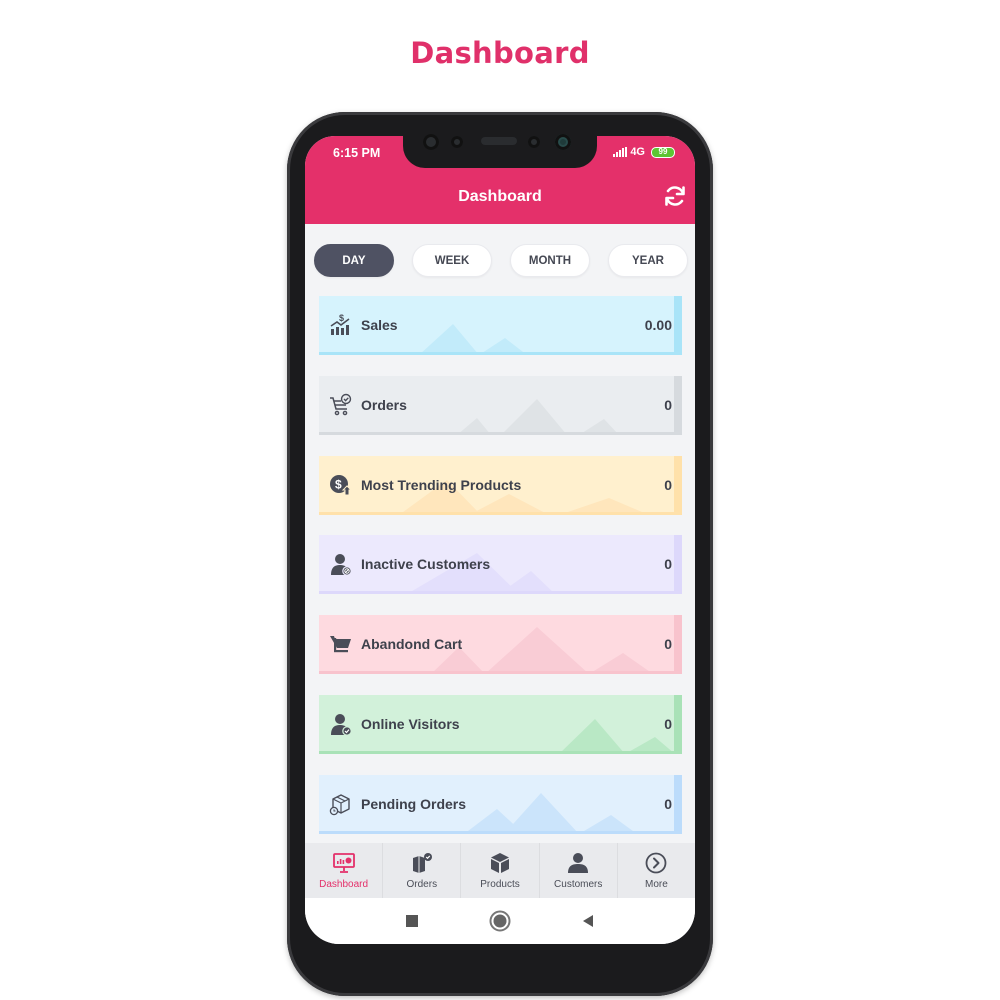 The image size is (1000, 1000). Describe the element at coordinates (422, 863) in the screenshot. I see `orders-box-icon` at that location.